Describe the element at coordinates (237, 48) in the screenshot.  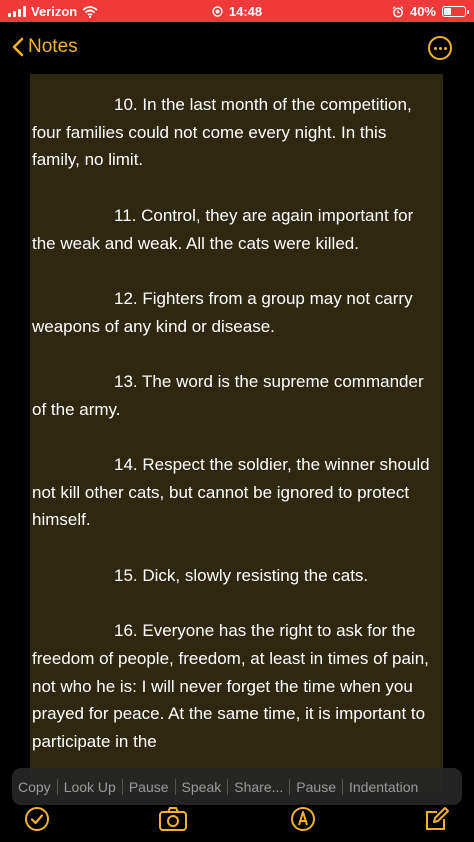
I see `navigation-bar: Notes` at that location.